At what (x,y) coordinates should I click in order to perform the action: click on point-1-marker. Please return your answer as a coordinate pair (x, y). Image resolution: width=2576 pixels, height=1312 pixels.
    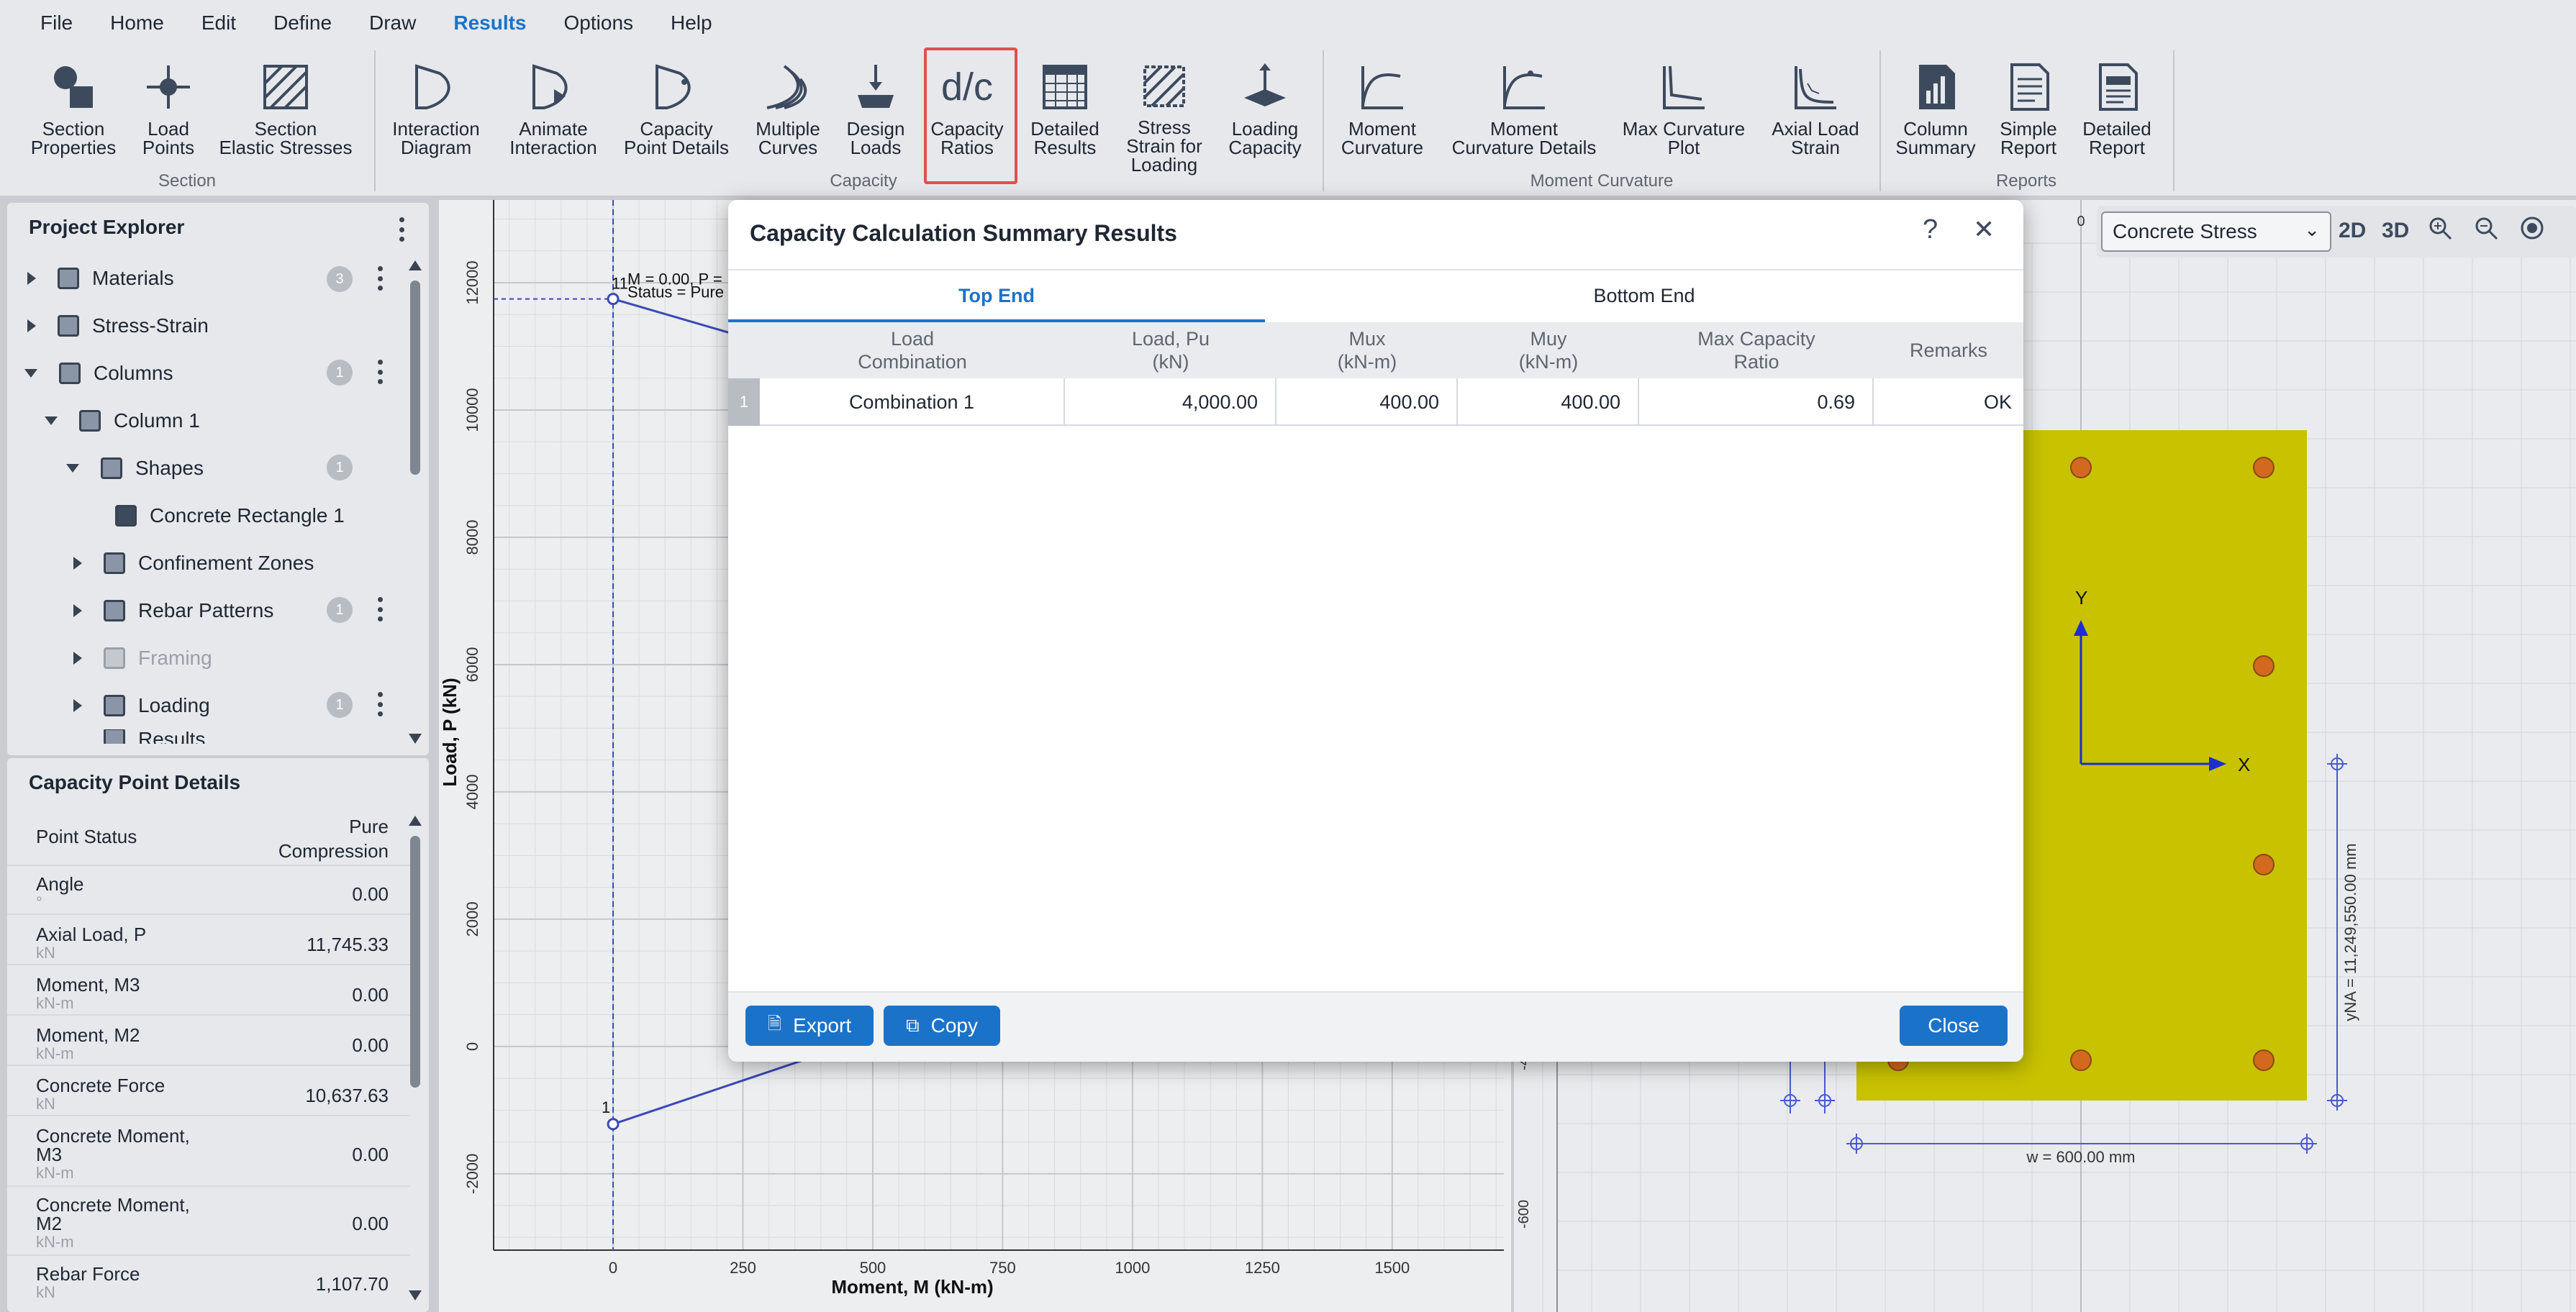
    Looking at the image, I should click on (613, 1124).